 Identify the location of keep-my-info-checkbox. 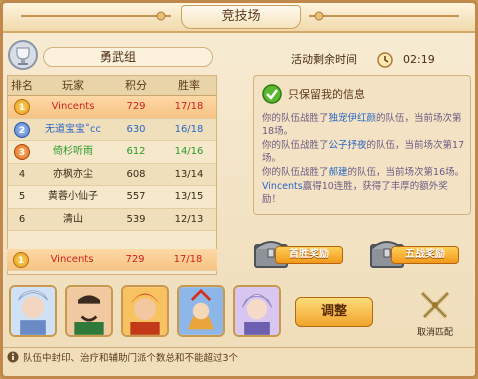
(272, 94).